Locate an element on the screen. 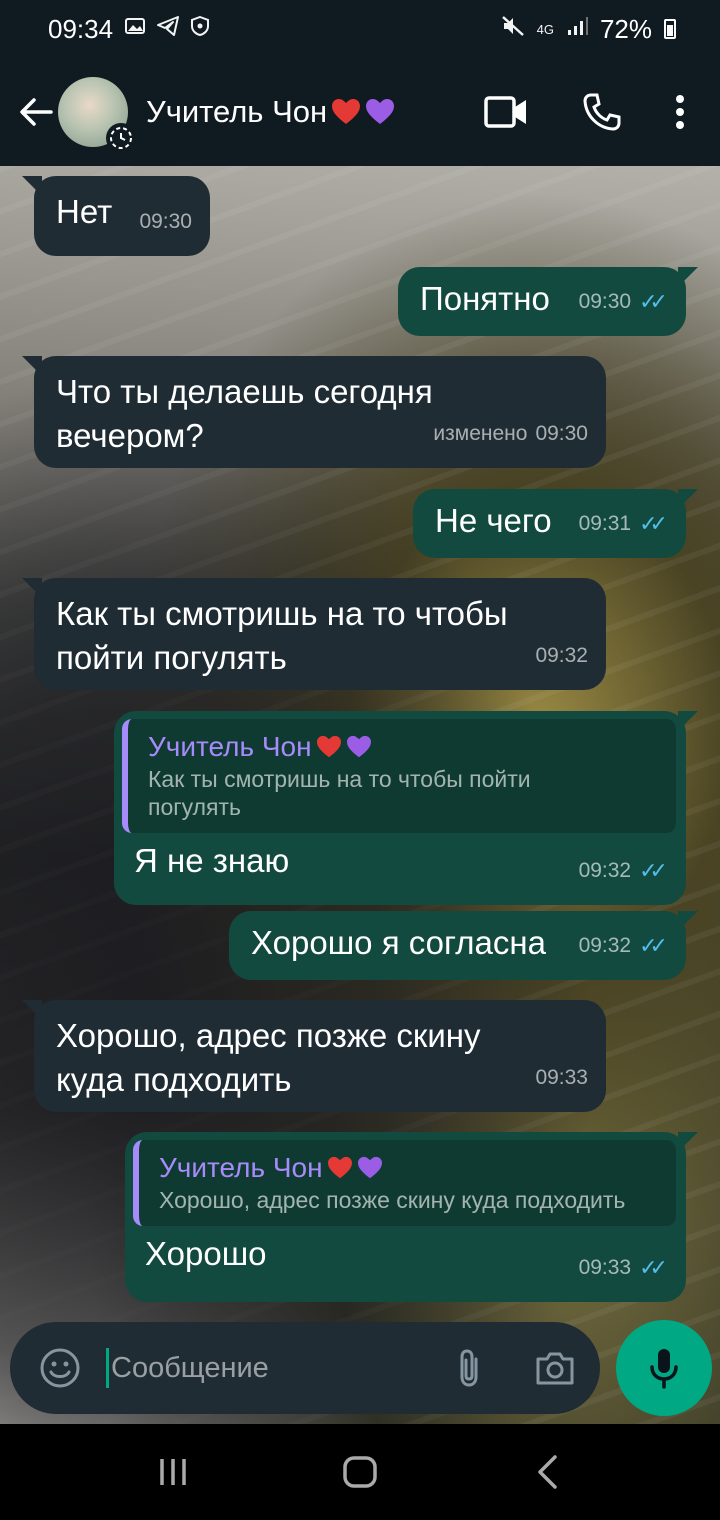  message-incoming: Нет 09:30 is located at coordinates (116, 216).